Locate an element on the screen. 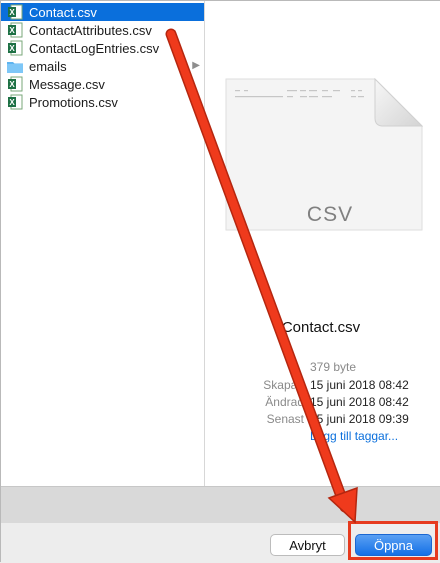 This screenshot has width=440, height=563. annotation-highlight-box is located at coordinates (393, 540).